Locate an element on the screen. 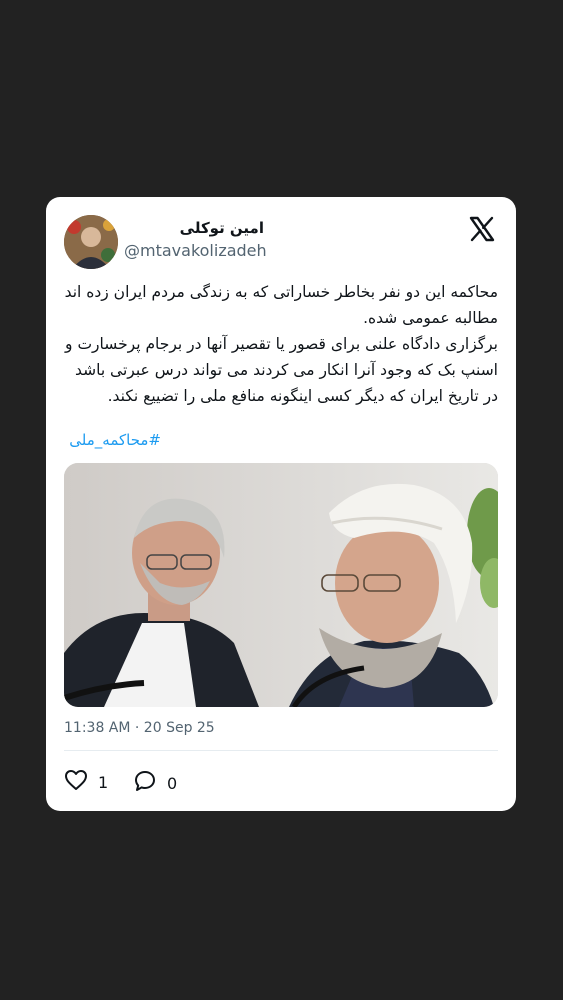  divider is located at coordinates (281, 750).